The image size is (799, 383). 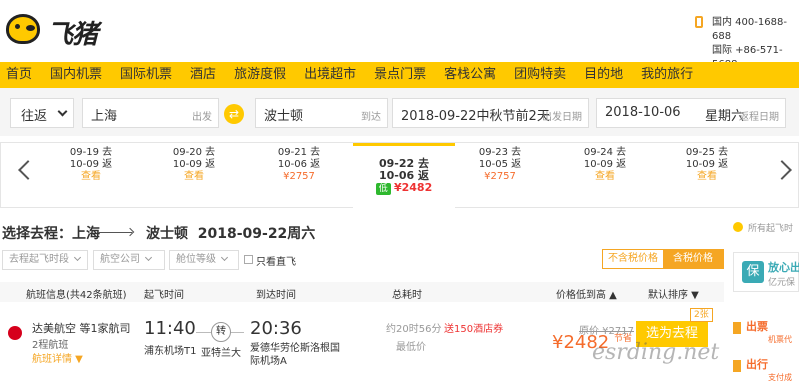 I want to click on selection-to: 波士顿, so click(x=167, y=234).